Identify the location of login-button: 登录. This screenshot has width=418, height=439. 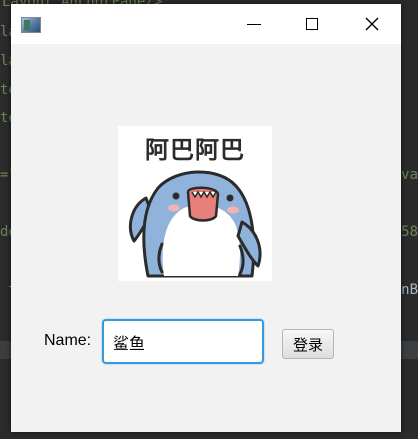
(308, 344).